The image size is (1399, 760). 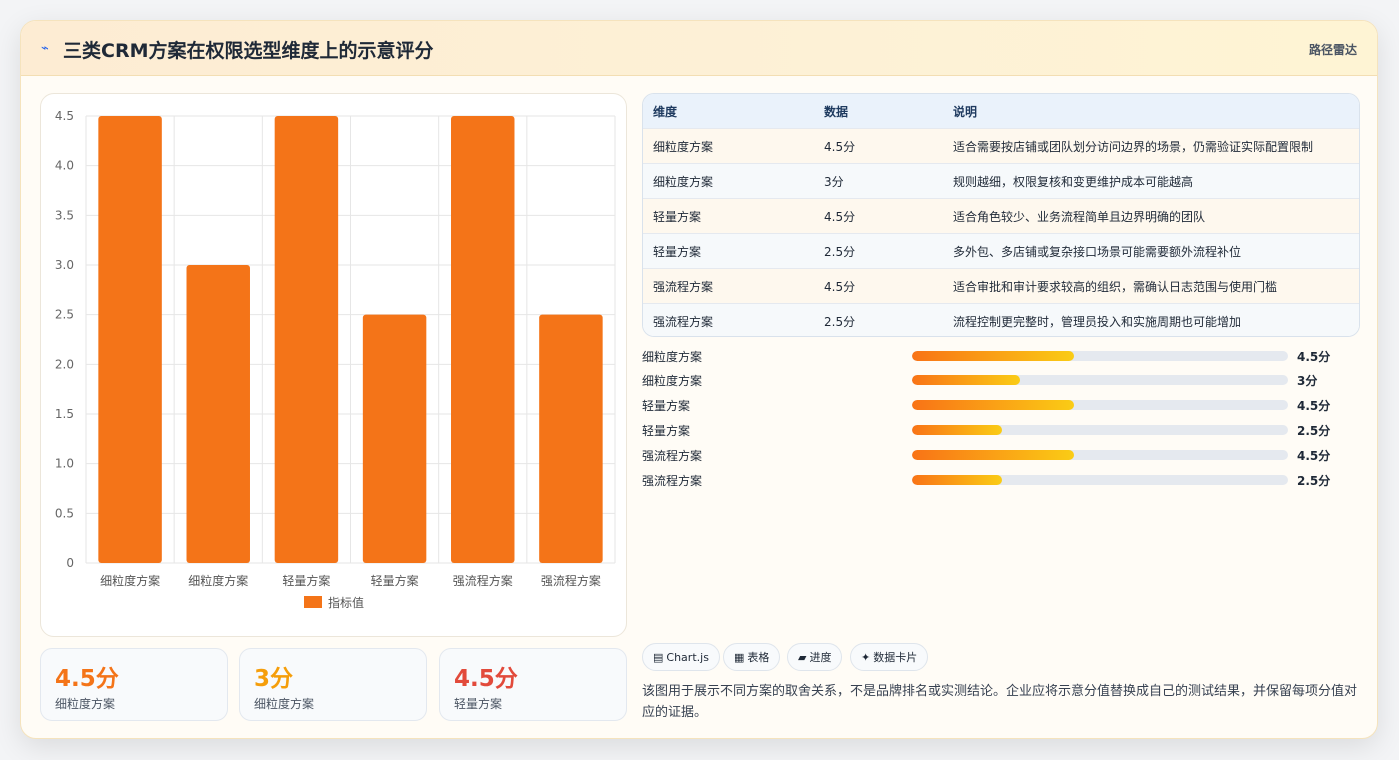 I want to click on table-row: 强流程方案 2.5分 流程控制更完整时，管理员投入和实施周期也可能增加, so click(x=1001, y=319).